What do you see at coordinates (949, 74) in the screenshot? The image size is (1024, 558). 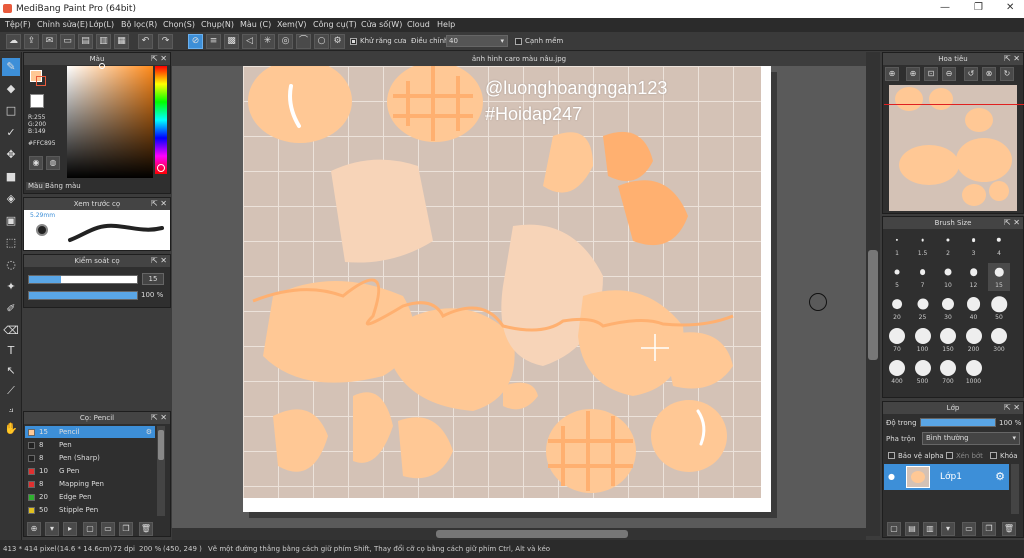 I see `zoom-out-icon: ⊖` at bounding box center [949, 74].